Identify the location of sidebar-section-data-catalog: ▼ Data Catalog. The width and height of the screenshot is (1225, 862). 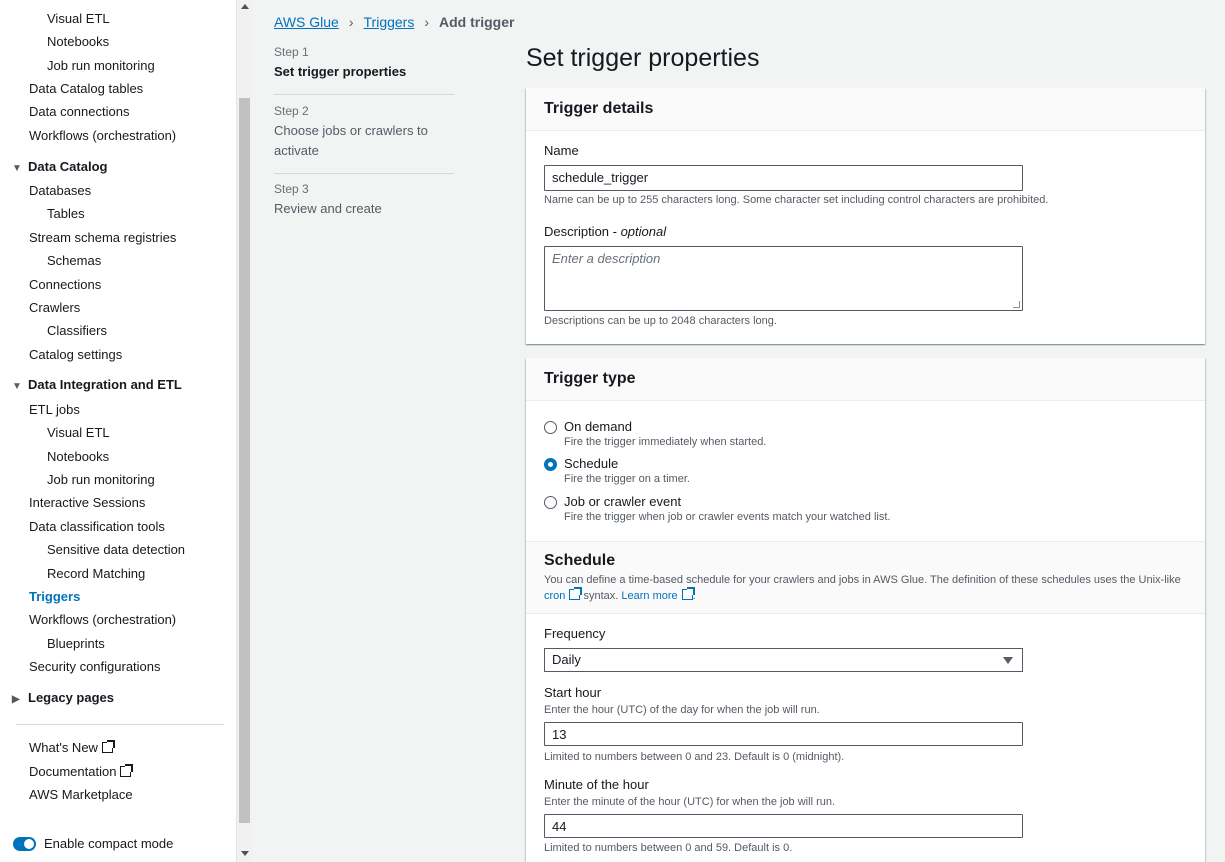
(59, 168).